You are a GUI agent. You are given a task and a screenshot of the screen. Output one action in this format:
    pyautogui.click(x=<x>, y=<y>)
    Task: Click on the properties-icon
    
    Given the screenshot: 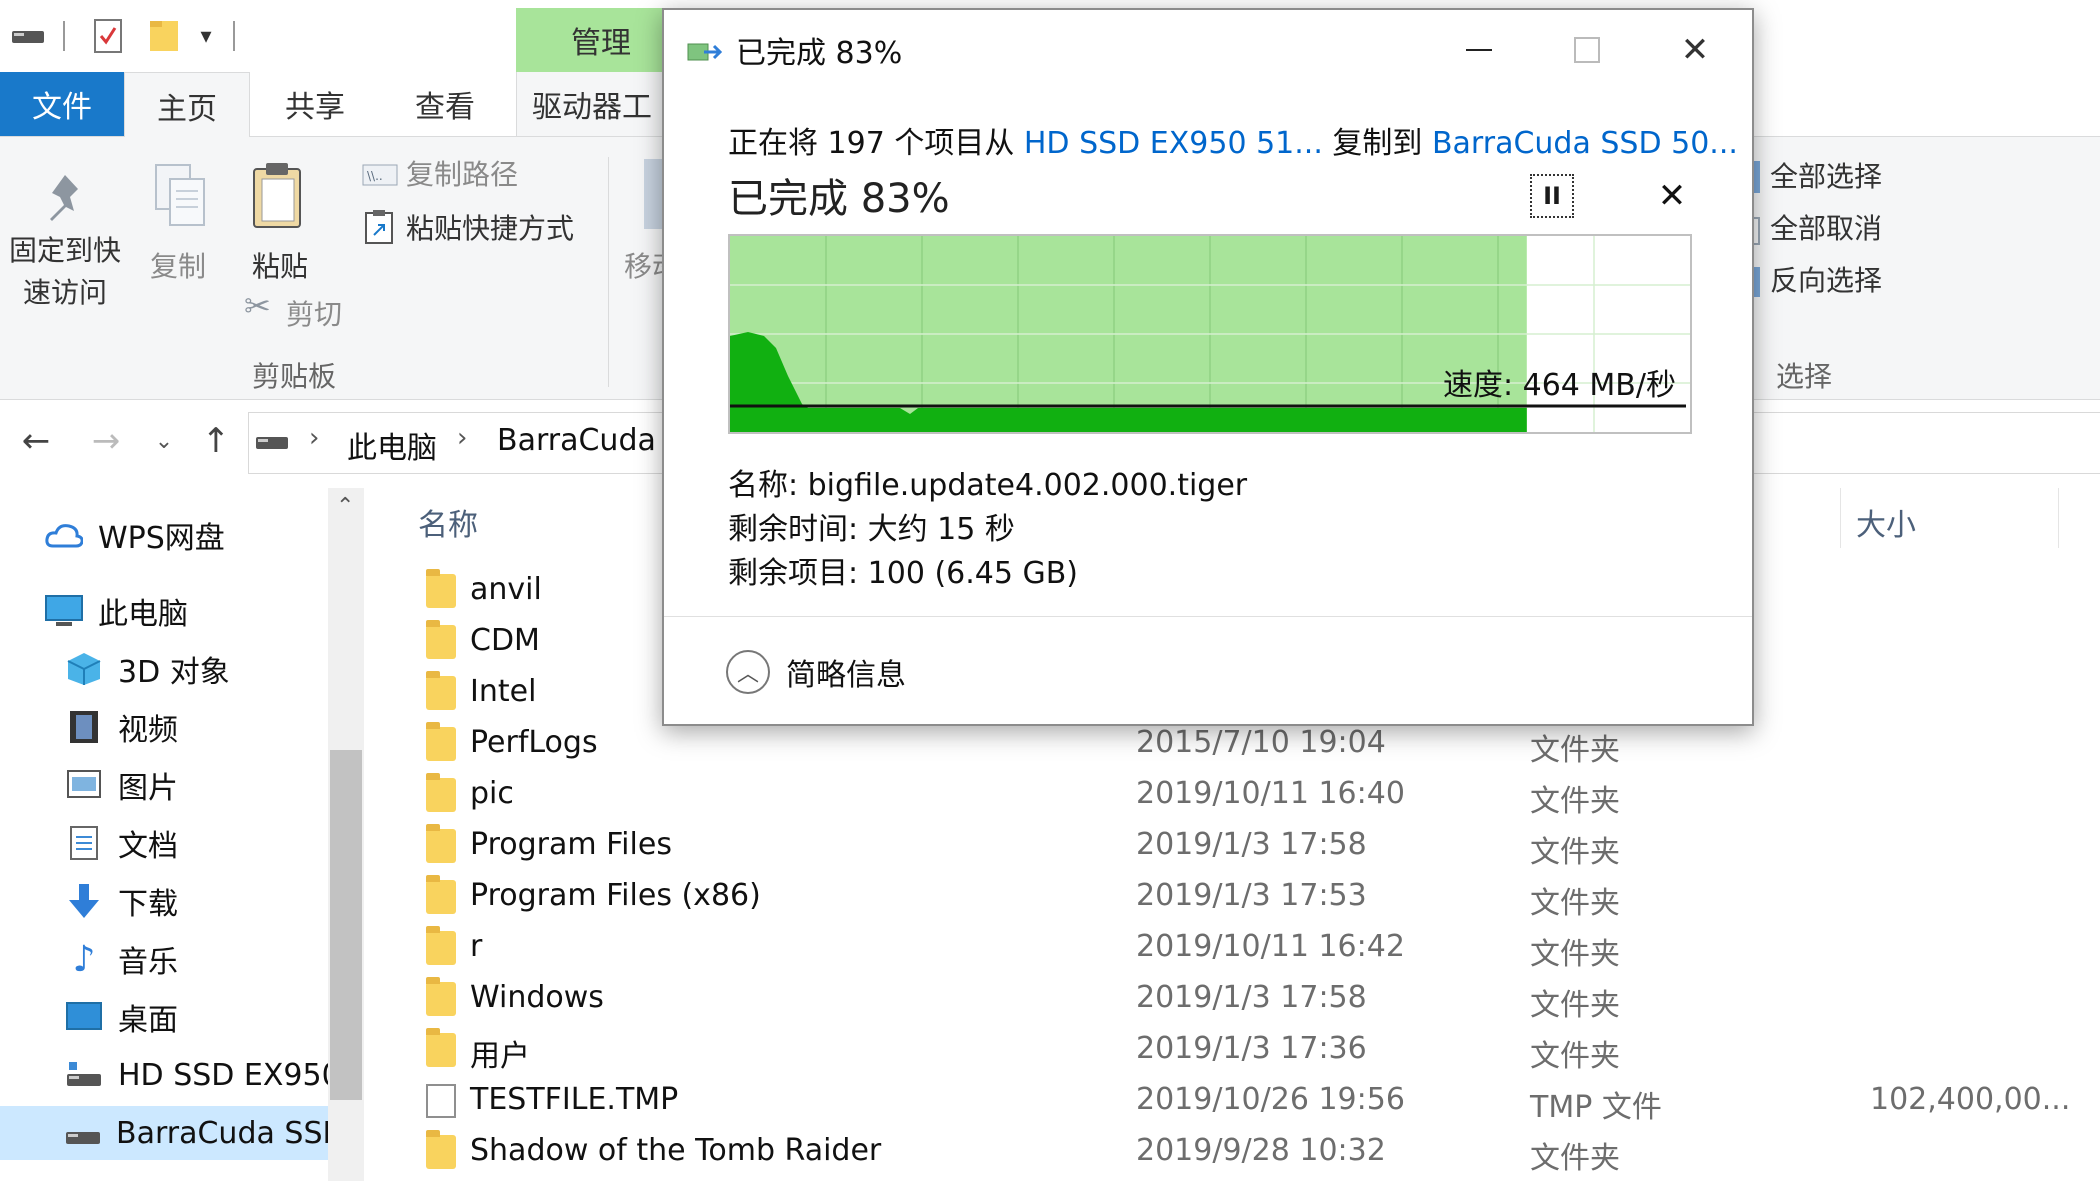 What is the action you would take?
    pyautogui.click(x=108, y=36)
    